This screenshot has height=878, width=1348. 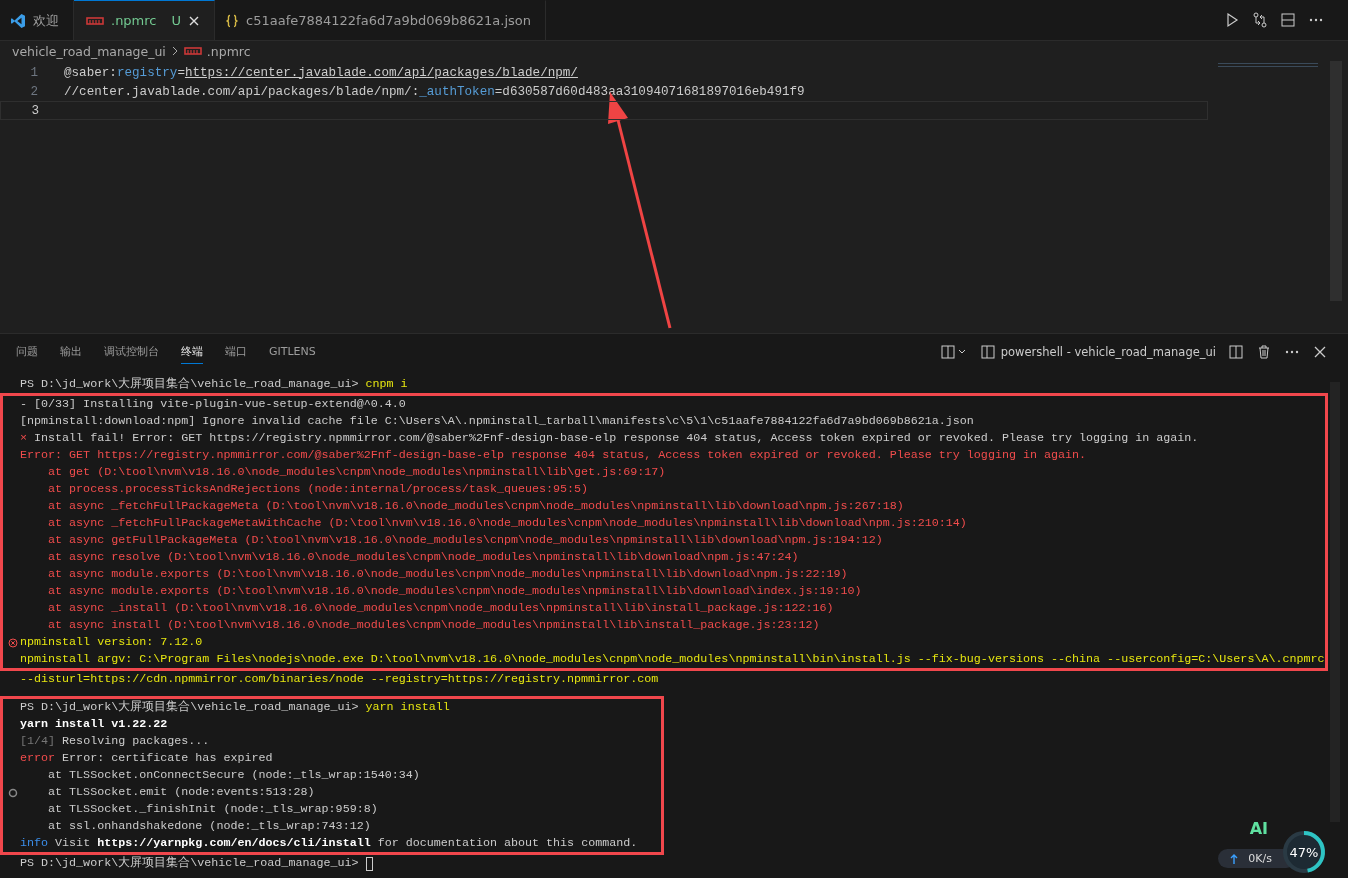 What do you see at coordinates (329, 843) in the screenshot?
I see `terminal-line: info Visit https://yarnpkg.com/en/docs/cli/install for documentation about this command.` at bounding box center [329, 843].